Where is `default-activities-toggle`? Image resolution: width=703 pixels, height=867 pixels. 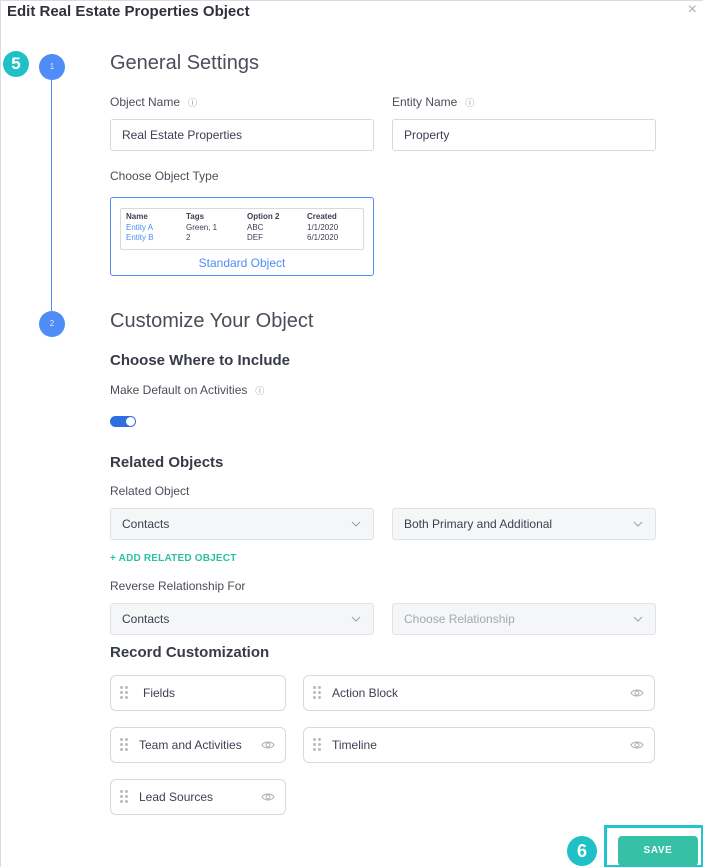 default-activities-toggle is located at coordinates (123, 421).